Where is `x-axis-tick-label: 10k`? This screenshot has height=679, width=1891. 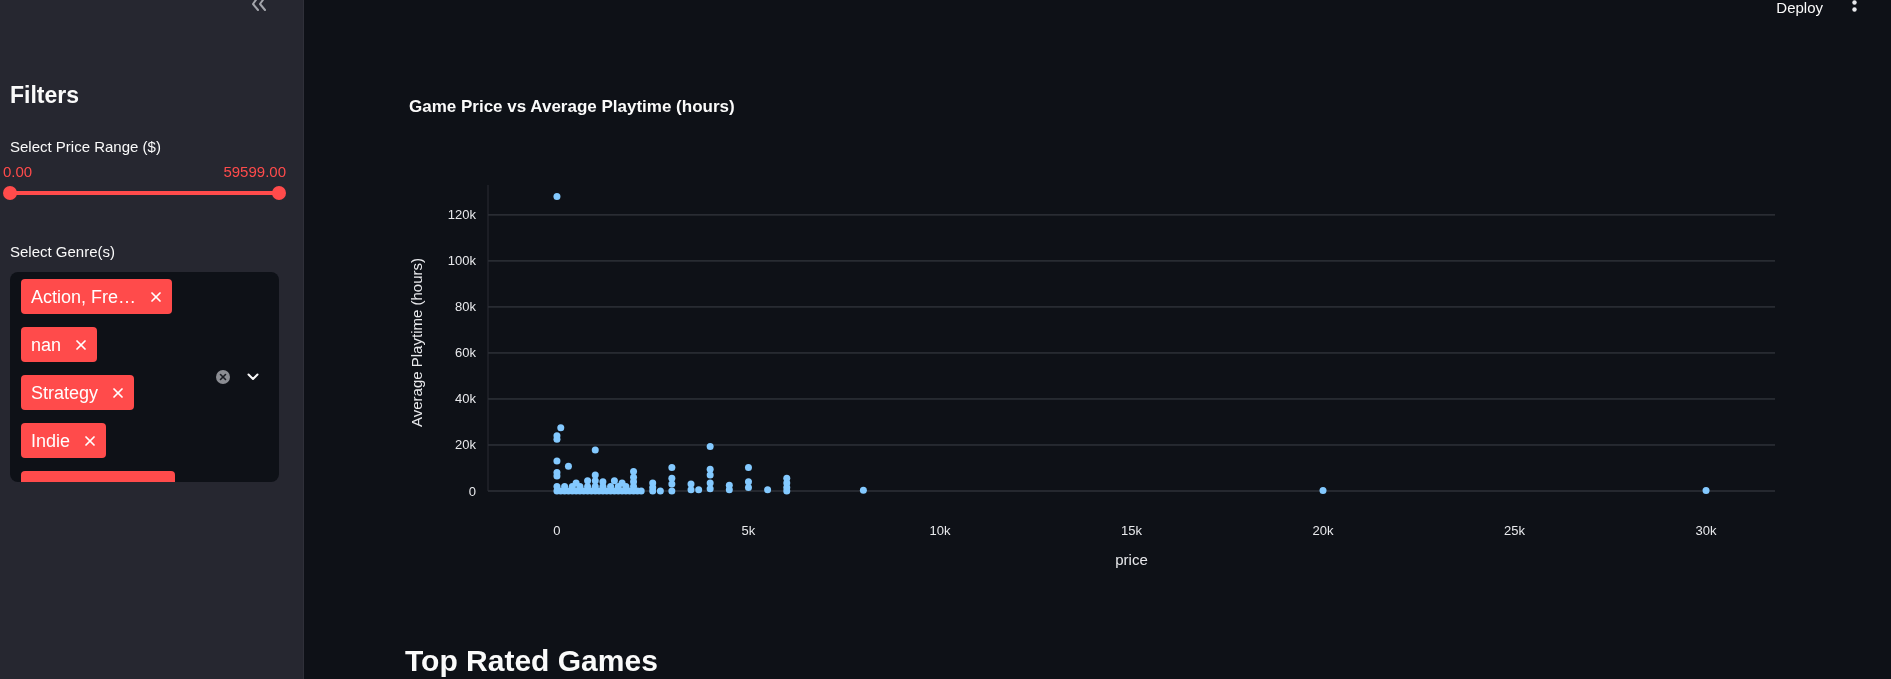
x-axis-tick-label: 10k is located at coordinates (940, 530).